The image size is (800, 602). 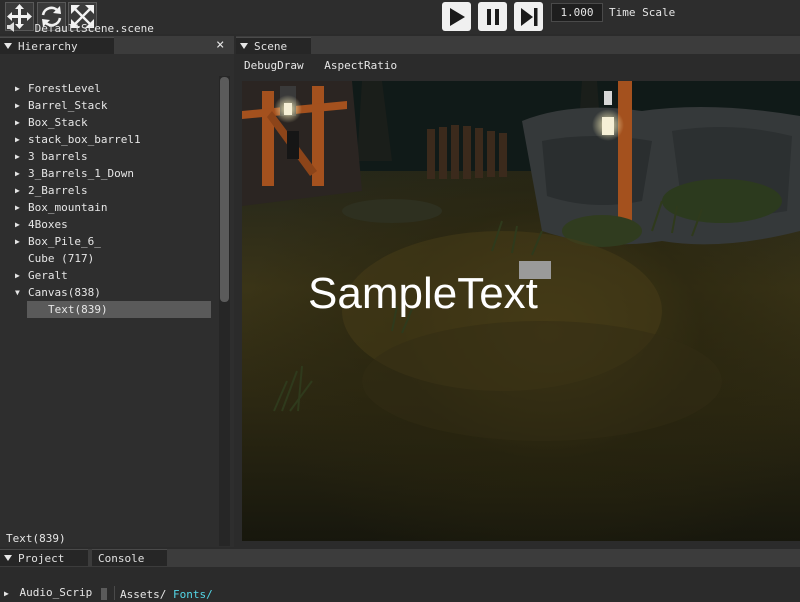 I want to click on tab-label: Project, so click(x=41, y=558).